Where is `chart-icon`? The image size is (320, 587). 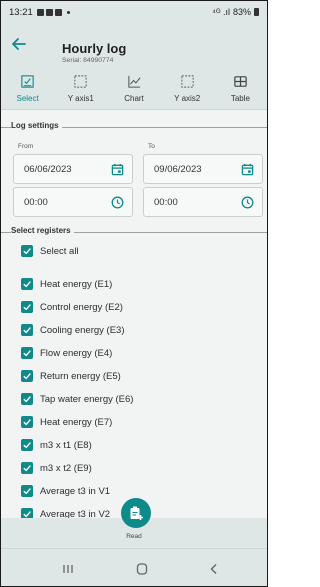 chart-icon is located at coordinates (134, 81).